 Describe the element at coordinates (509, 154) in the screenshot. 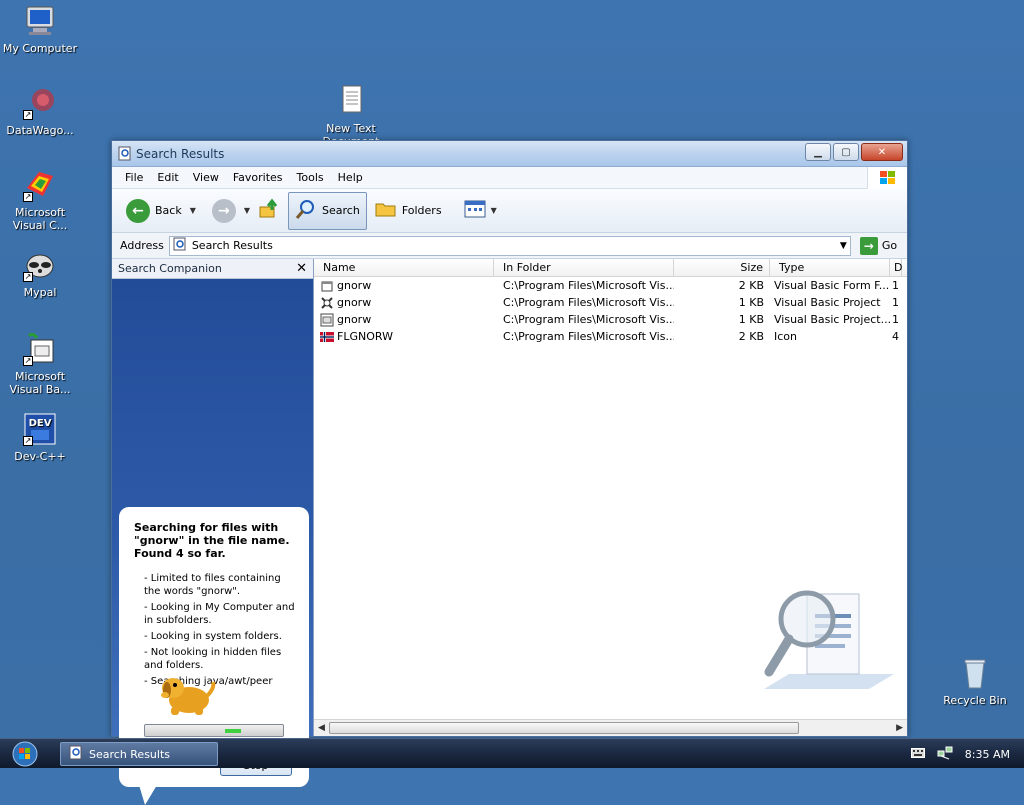

I see `title-bar: Search Results ▁ ▢ ✕` at that location.